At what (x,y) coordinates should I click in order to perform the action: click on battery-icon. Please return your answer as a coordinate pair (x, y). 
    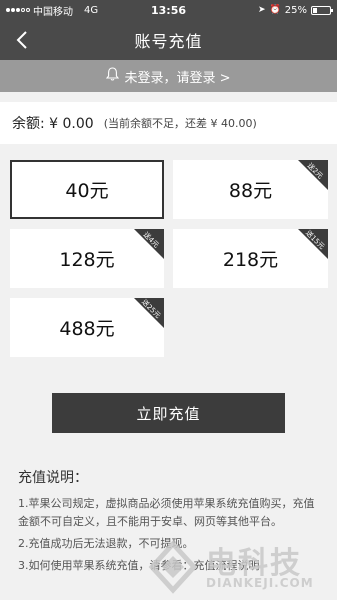
    Looking at the image, I should click on (322, 10).